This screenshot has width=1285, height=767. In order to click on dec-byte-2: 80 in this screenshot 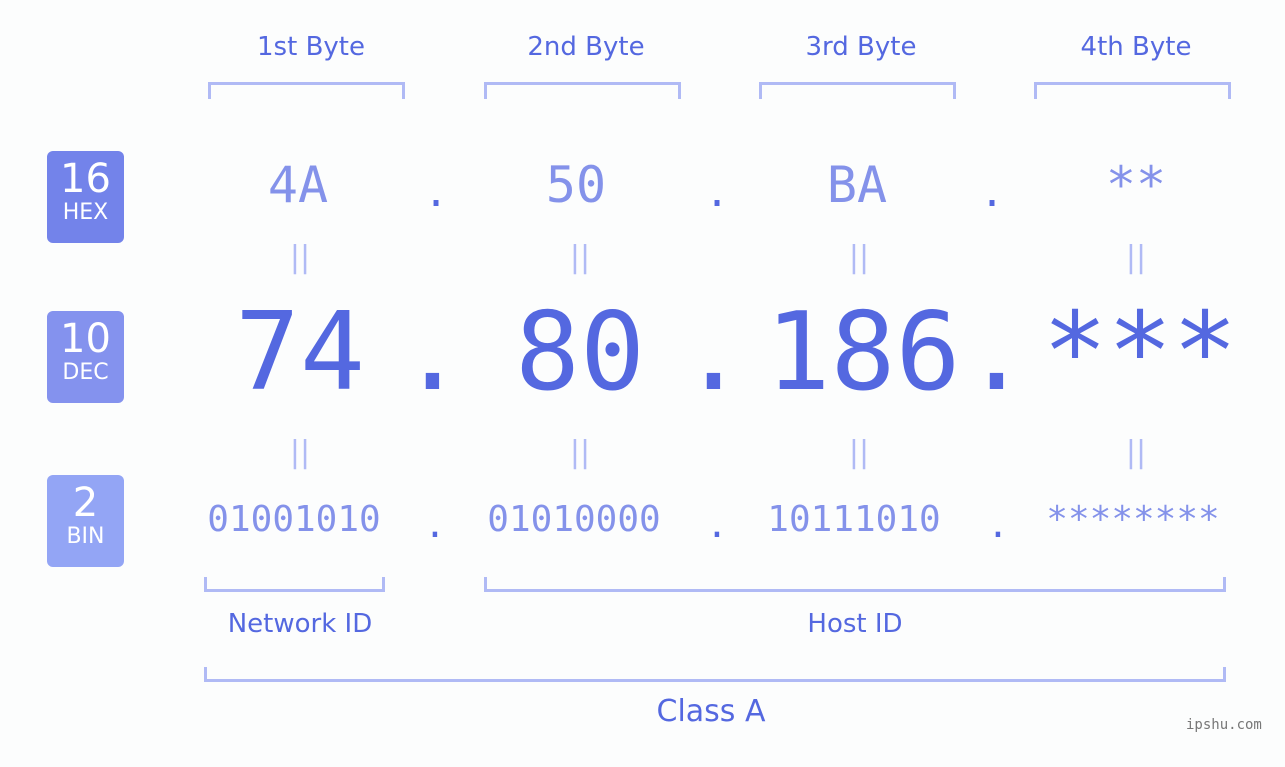, I will do `click(580, 352)`.